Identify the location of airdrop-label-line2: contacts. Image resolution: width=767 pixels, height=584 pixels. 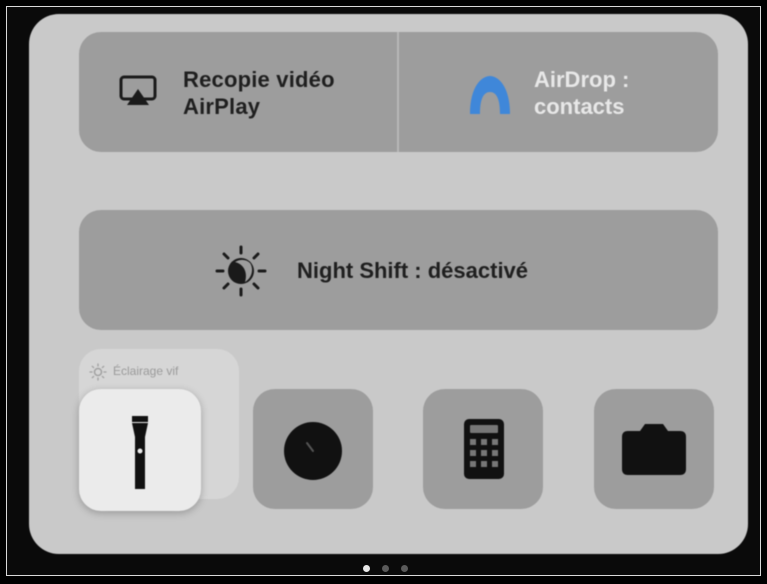
(579, 106).